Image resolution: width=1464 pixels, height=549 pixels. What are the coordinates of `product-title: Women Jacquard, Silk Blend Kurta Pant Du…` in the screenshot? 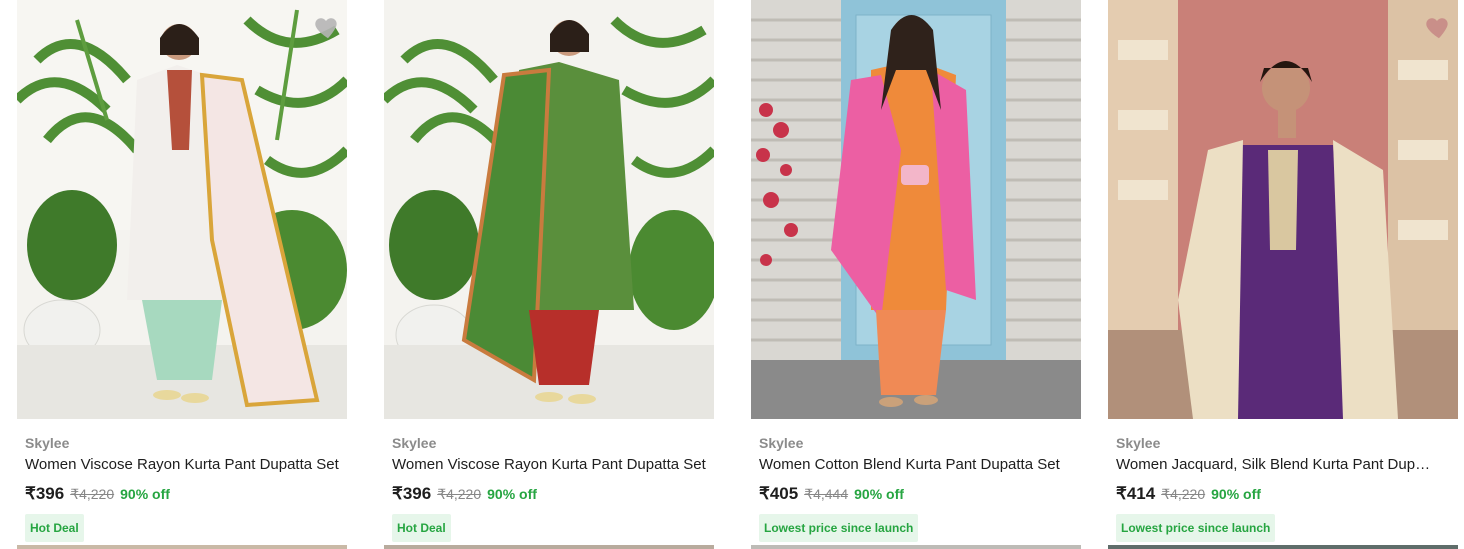 It's located at (1275, 465).